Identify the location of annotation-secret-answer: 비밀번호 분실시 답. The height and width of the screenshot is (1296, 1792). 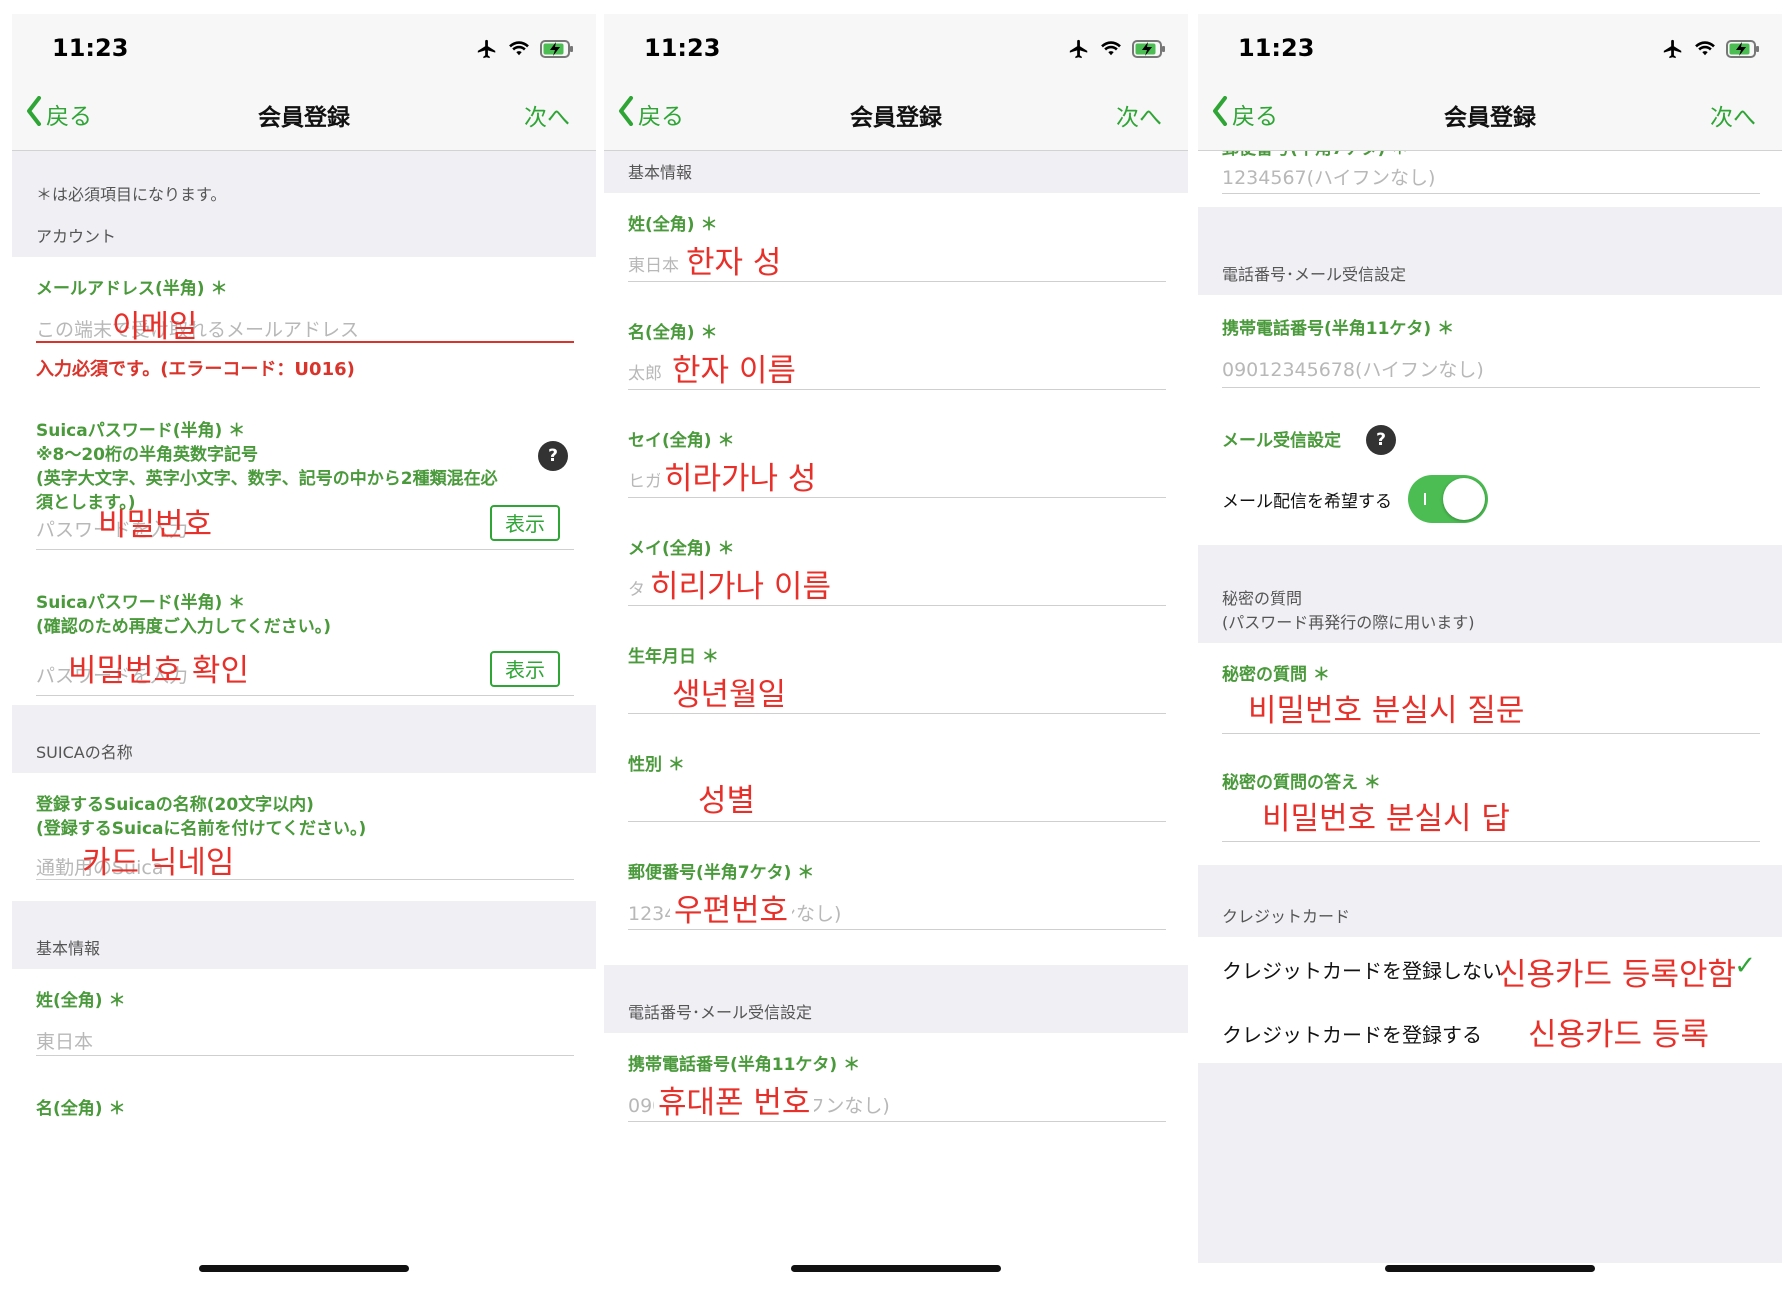
(1386, 819).